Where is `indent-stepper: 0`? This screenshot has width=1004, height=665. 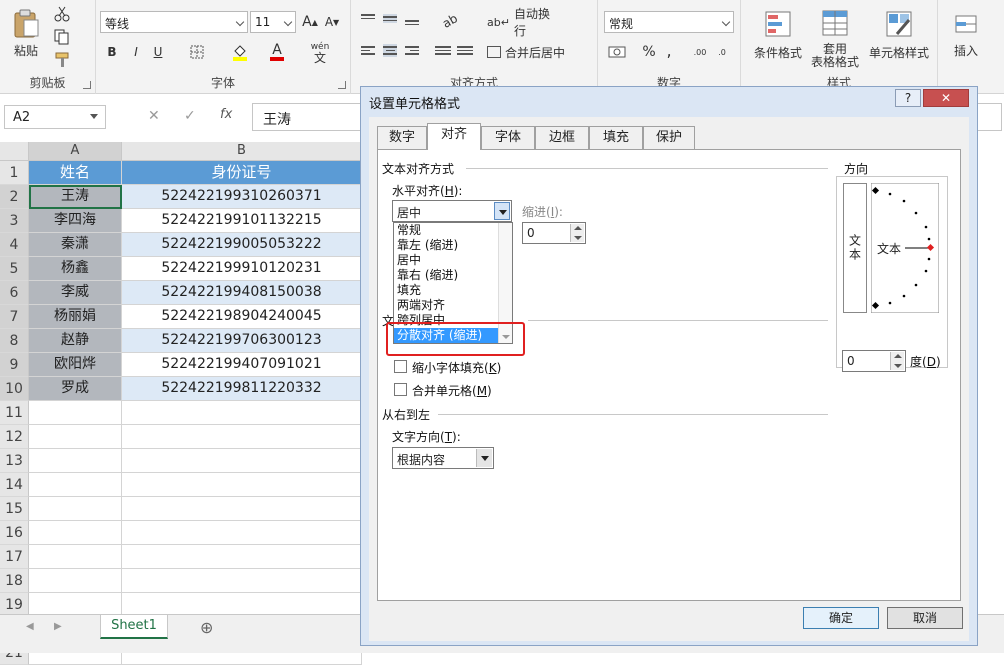
indent-stepper: 0 is located at coordinates (554, 233).